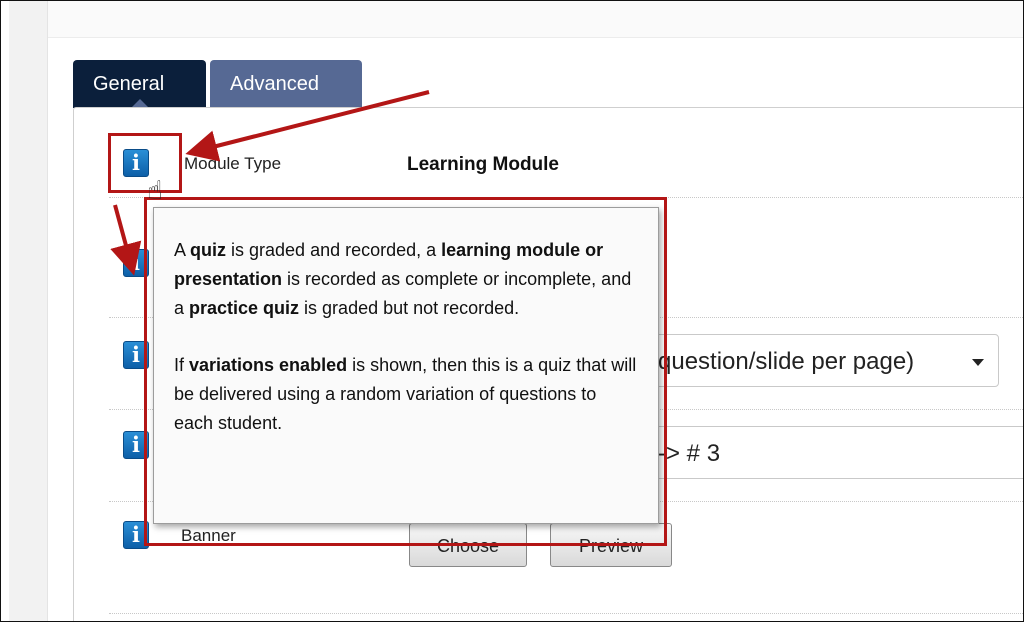 Image resolution: width=1024 pixels, height=622 pixels. I want to click on display-mode-select: question/slide per page), so click(804, 360).